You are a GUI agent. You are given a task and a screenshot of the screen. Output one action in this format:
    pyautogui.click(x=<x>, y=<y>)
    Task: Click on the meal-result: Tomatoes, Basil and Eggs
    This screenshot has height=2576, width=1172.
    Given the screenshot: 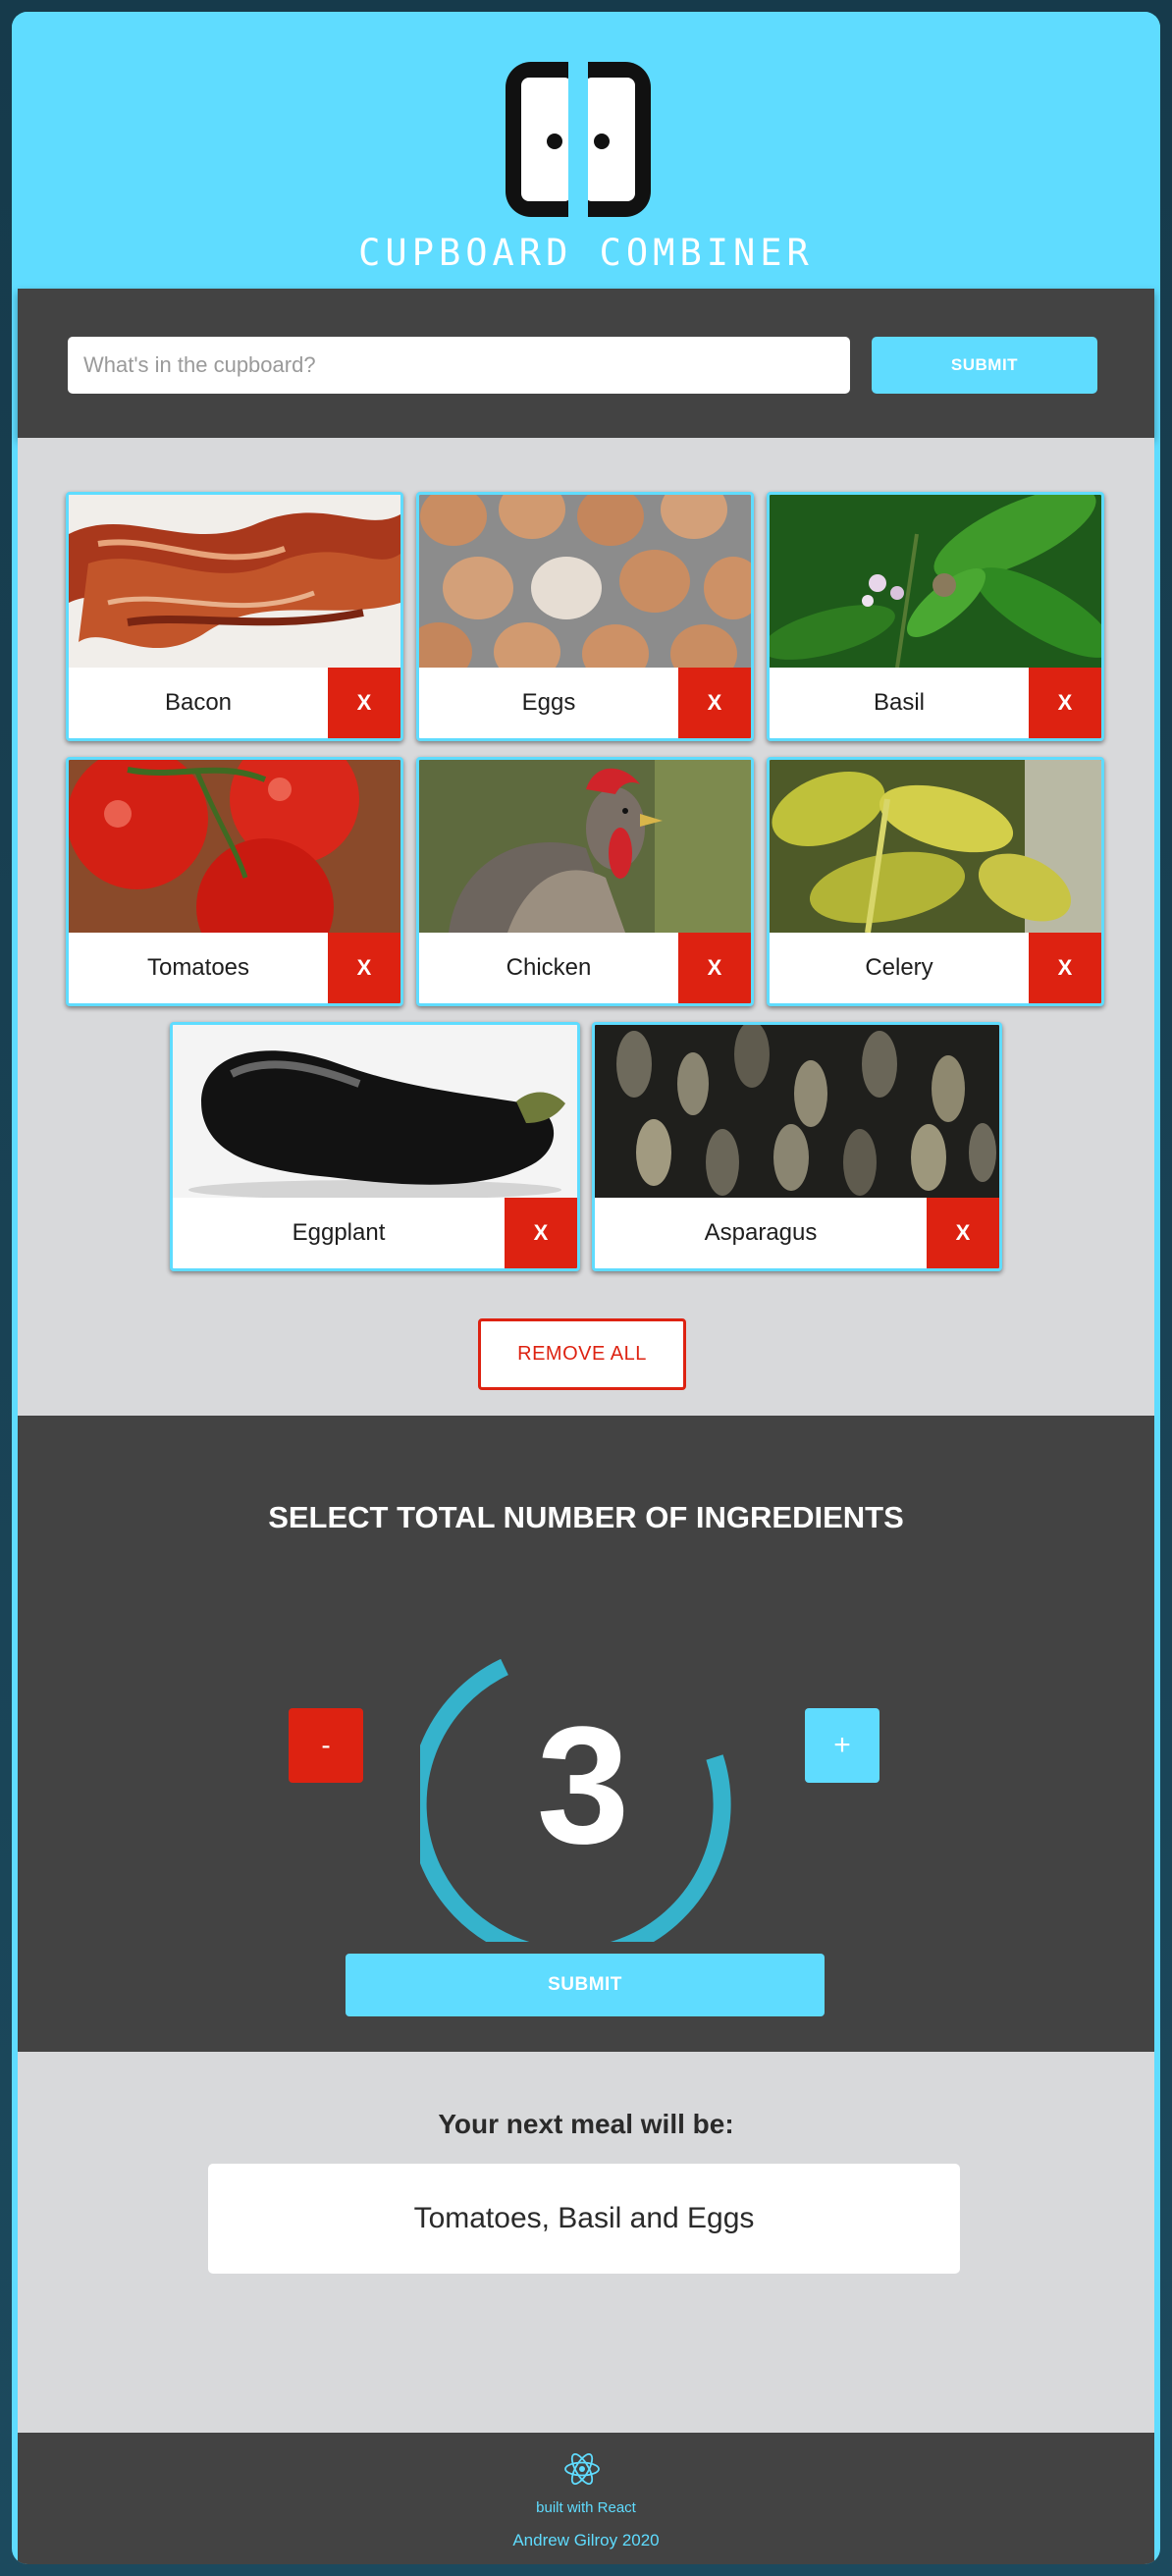 What is the action you would take?
    pyautogui.click(x=584, y=2219)
    